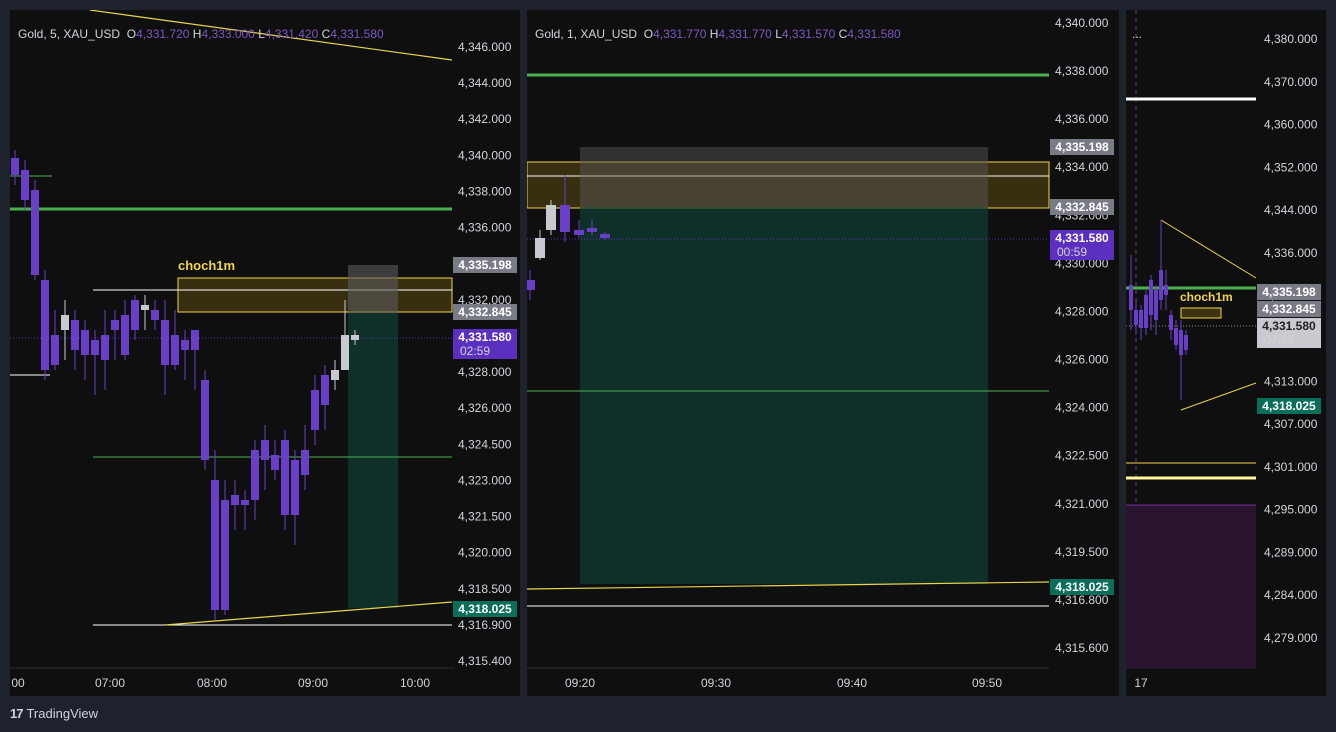 The image size is (1336, 732). I want to click on price-tick-label: 4,316.900, so click(485, 625).